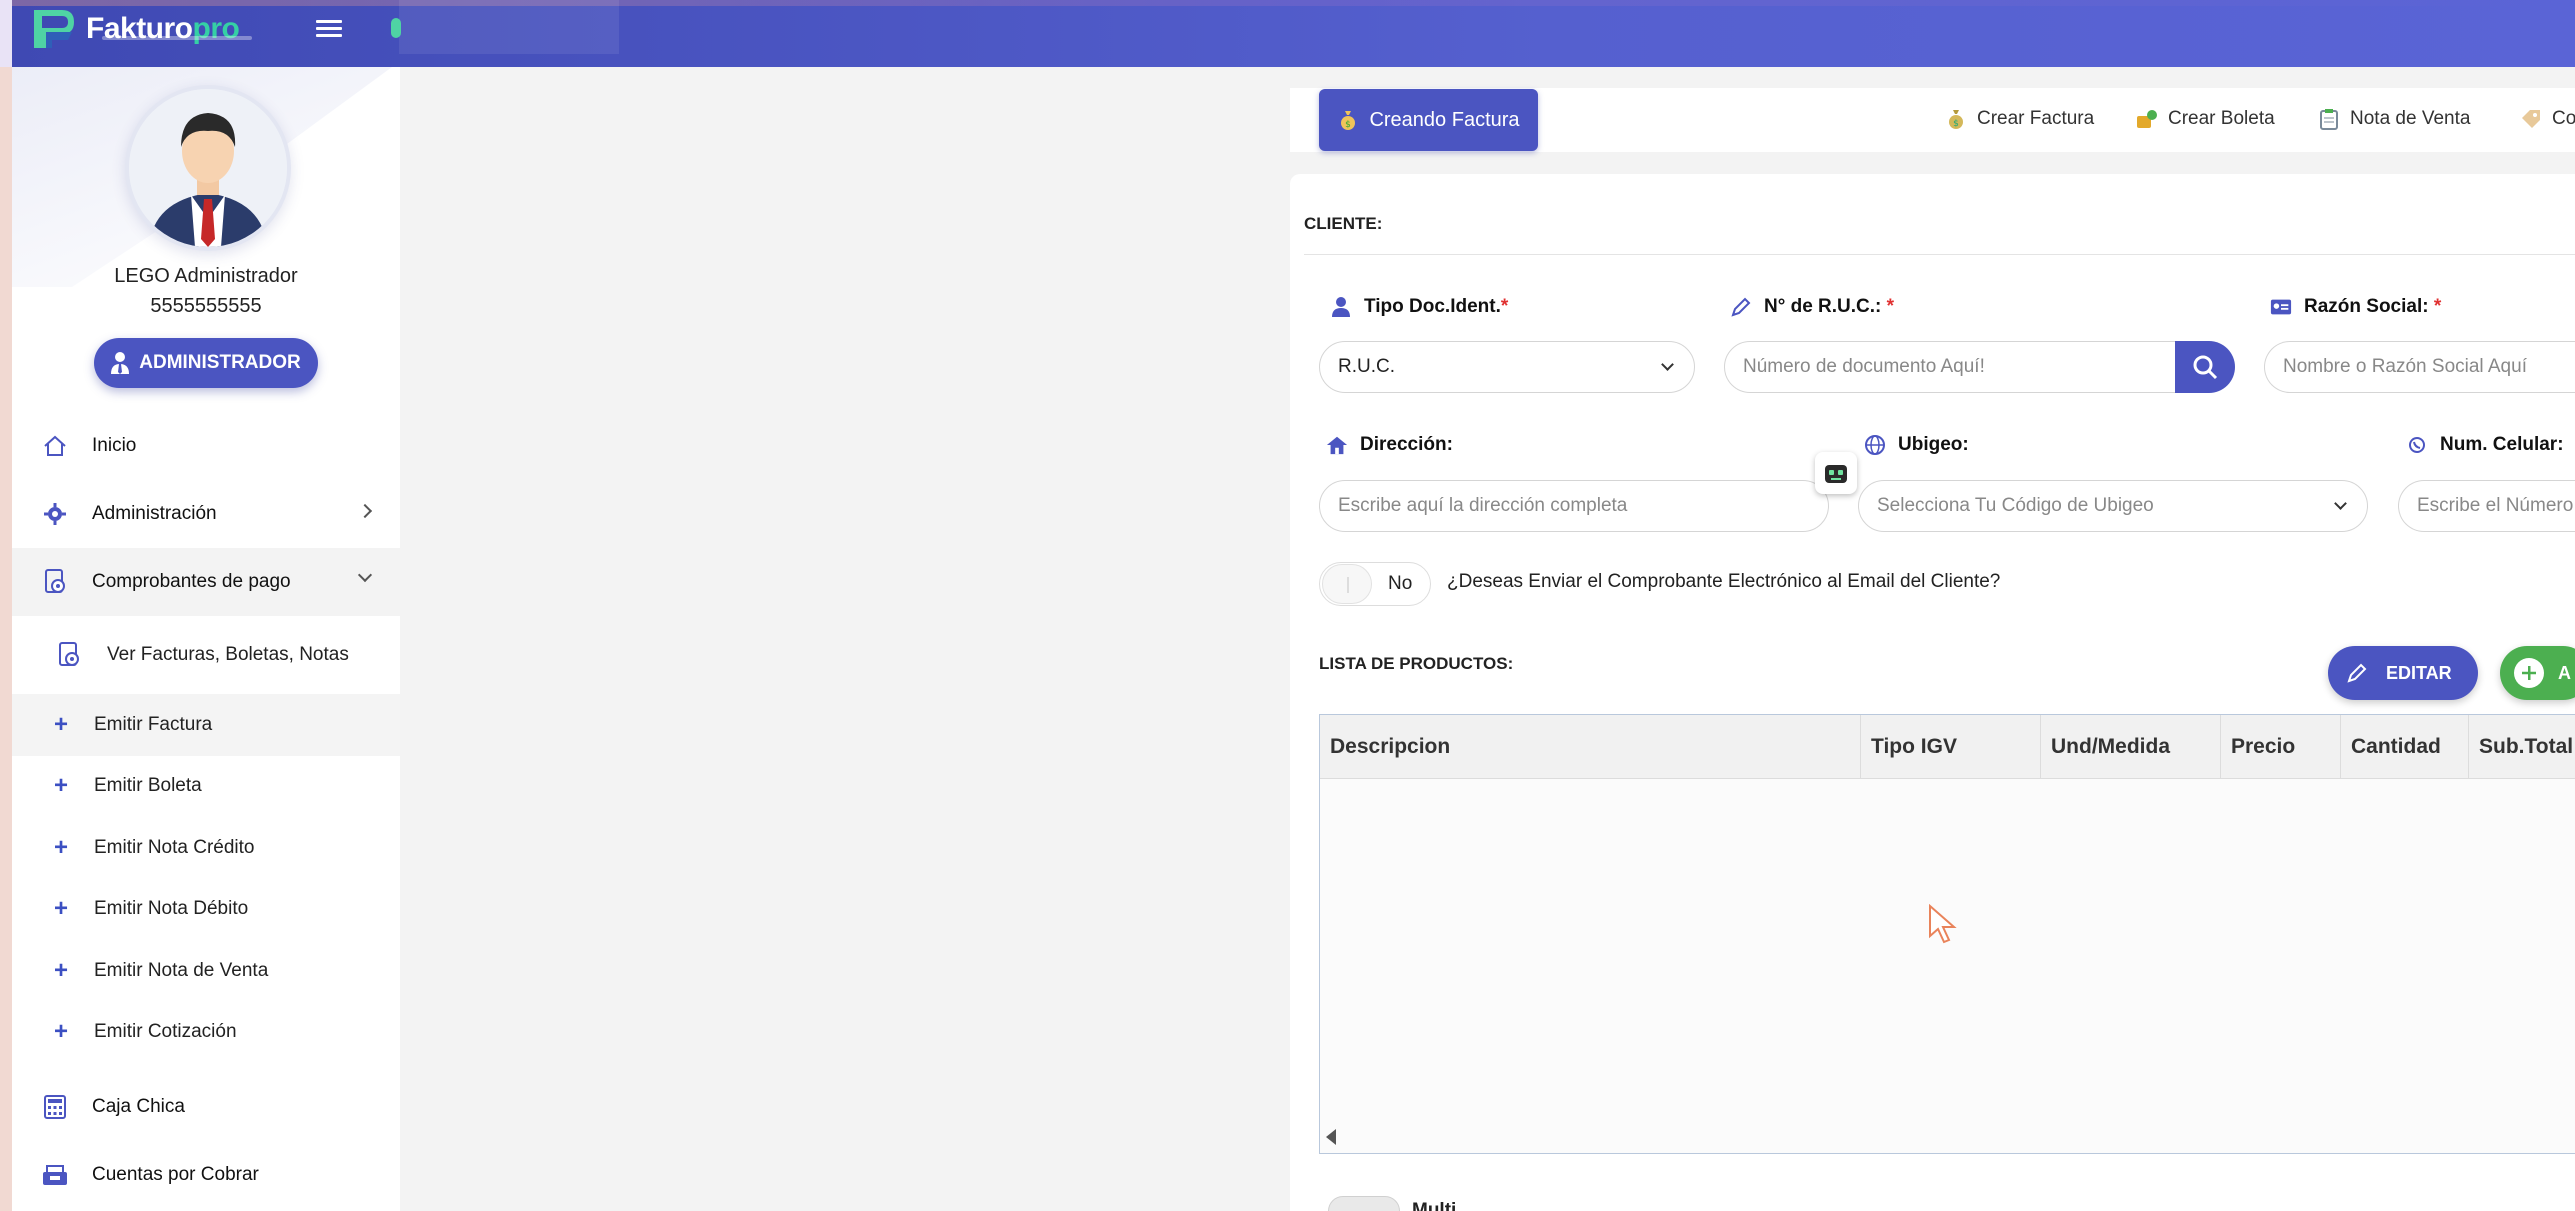 The height and width of the screenshot is (1211, 2575). Describe the element at coordinates (329, 31) in the screenshot. I see `menu-toggle-icon` at that location.